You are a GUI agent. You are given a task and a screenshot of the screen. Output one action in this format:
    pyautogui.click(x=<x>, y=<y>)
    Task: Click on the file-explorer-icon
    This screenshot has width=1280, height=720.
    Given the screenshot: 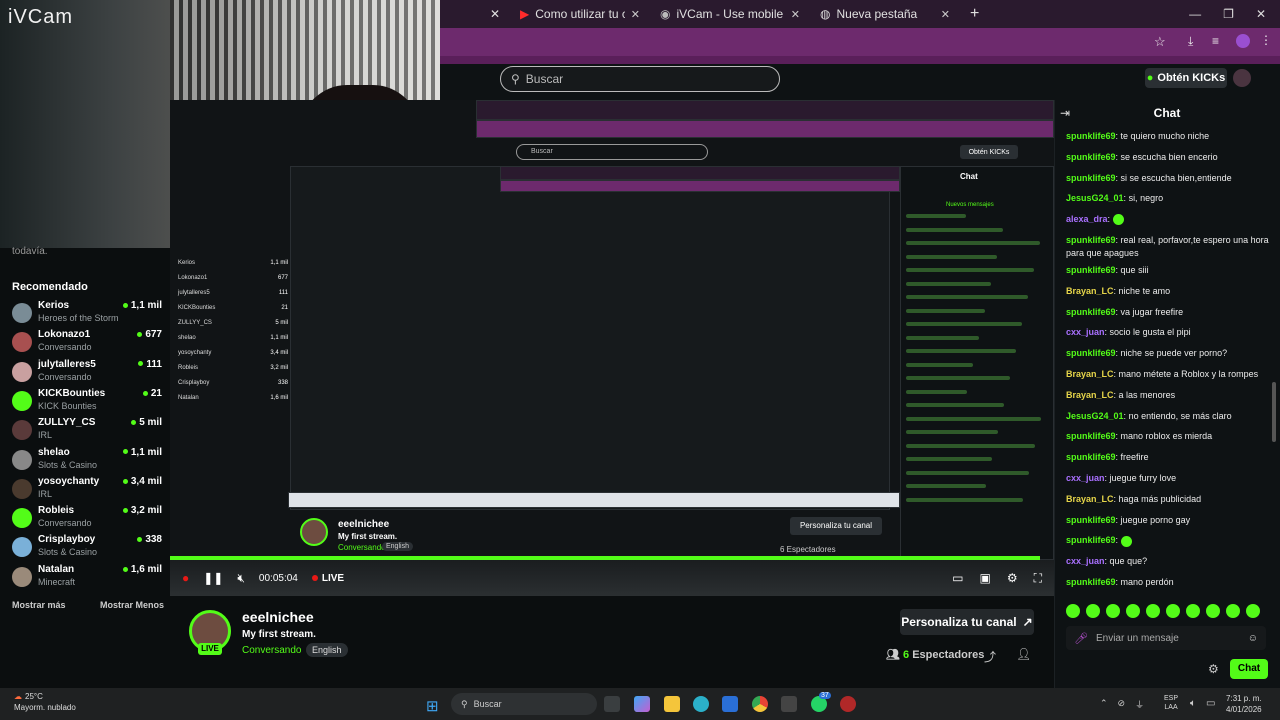 What is the action you would take?
    pyautogui.click(x=672, y=704)
    